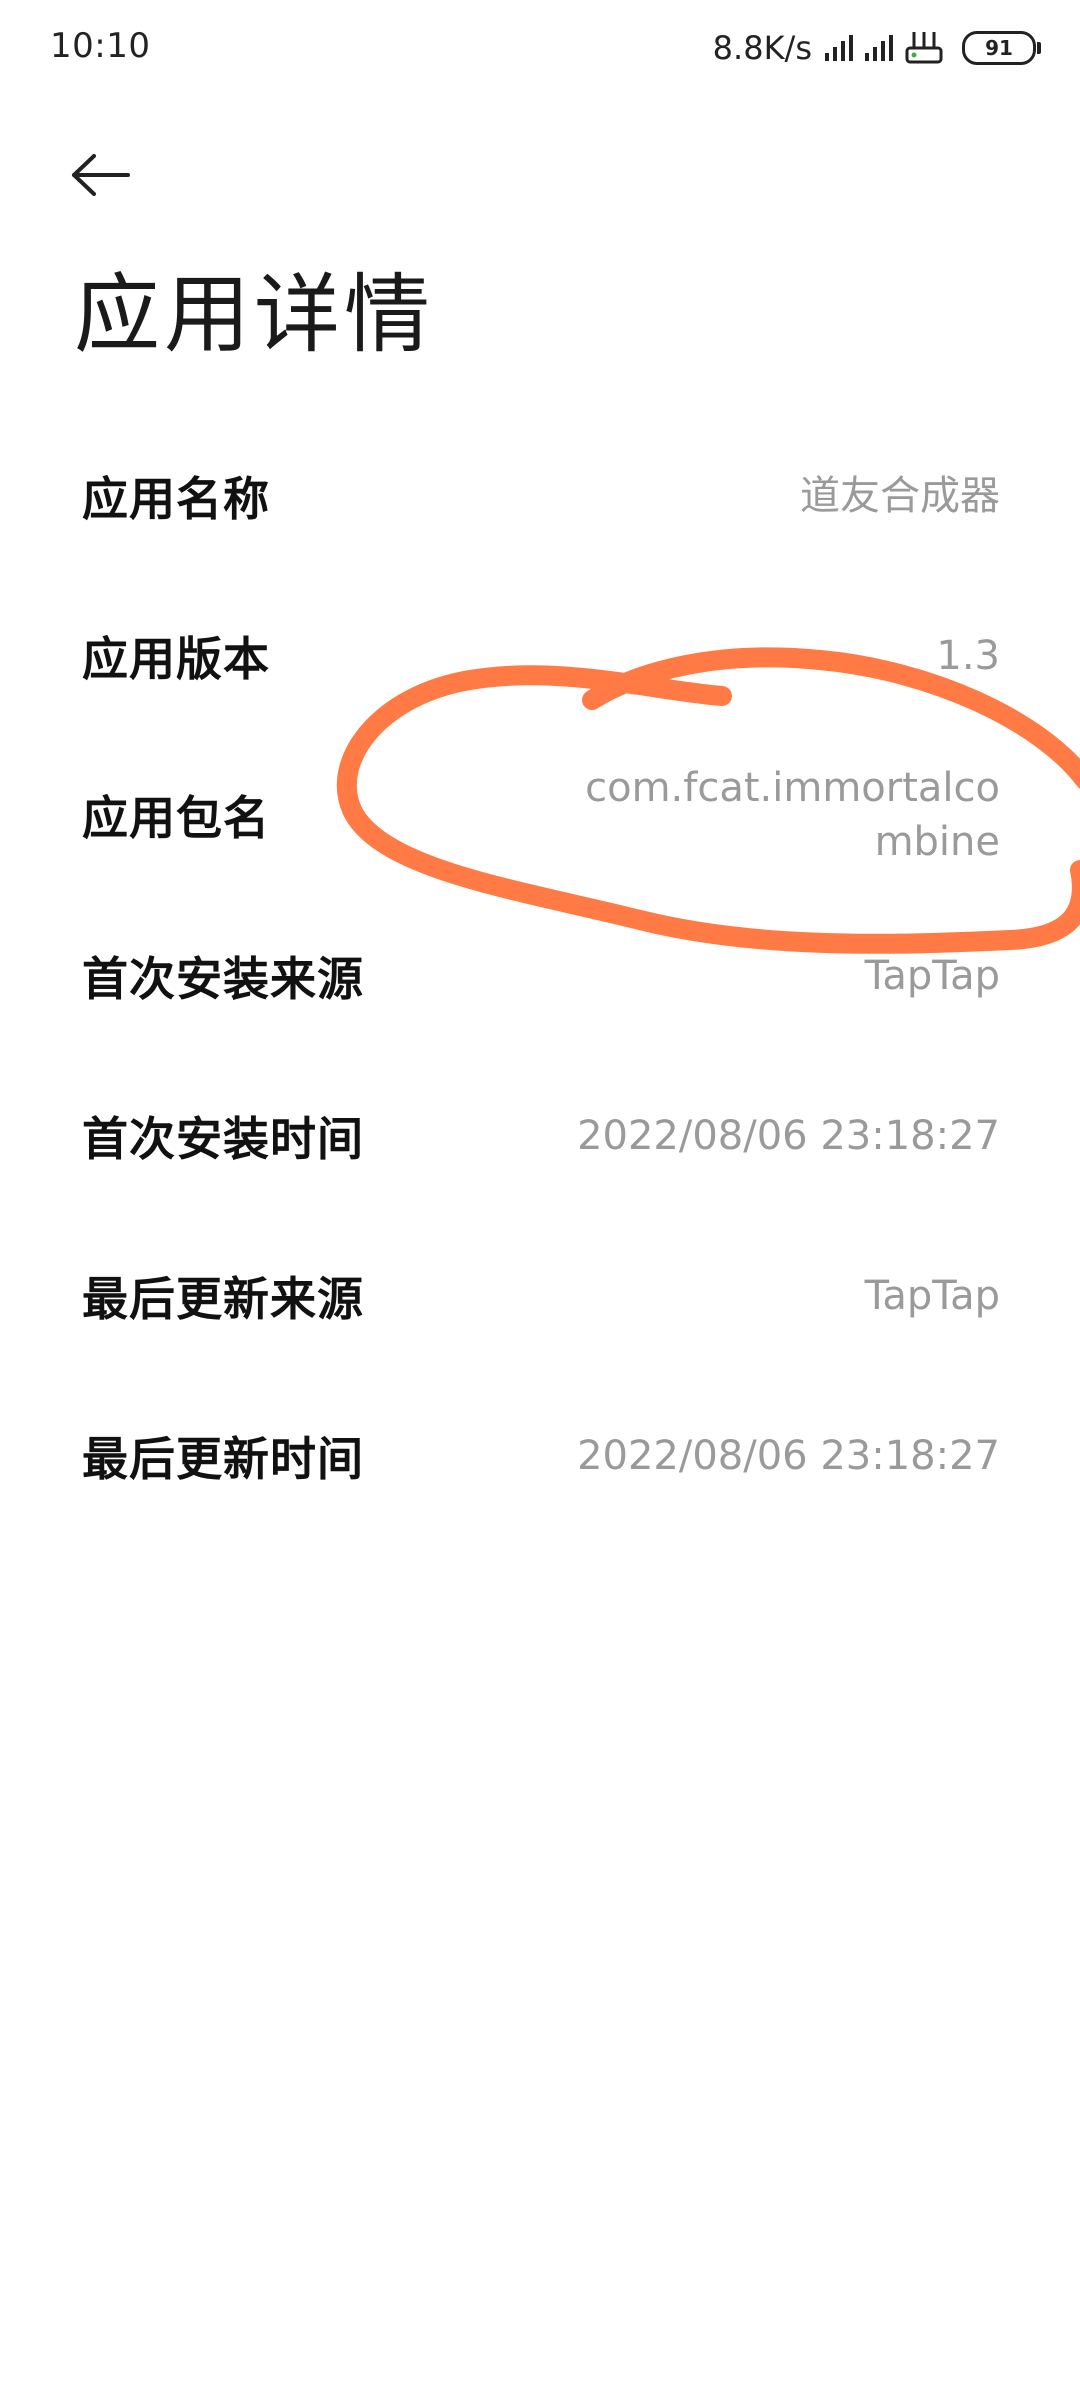 The height and width of the screenshot is (2400, 1080). Describe the element at coordinates (541, 1296) in the screenshot. I see `detail-row-update-source: 最后更新来源 TapTap` at that location.